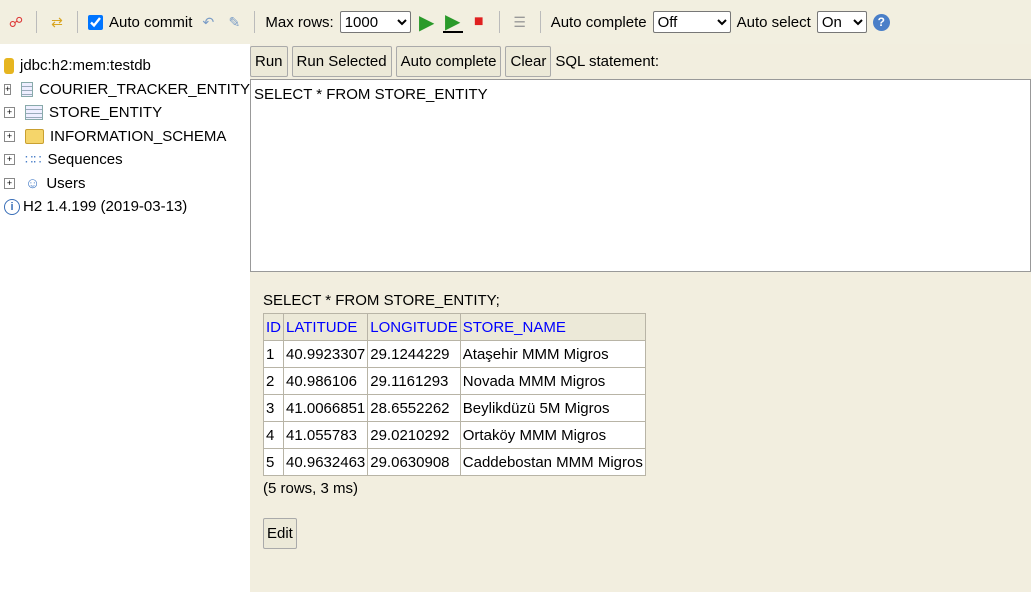 The width and height of the screenshot is (1031, 592). Describe the element at coordinates (299, 22) in the screenshot. I see `max-rows-label: Max rows:` at that location.